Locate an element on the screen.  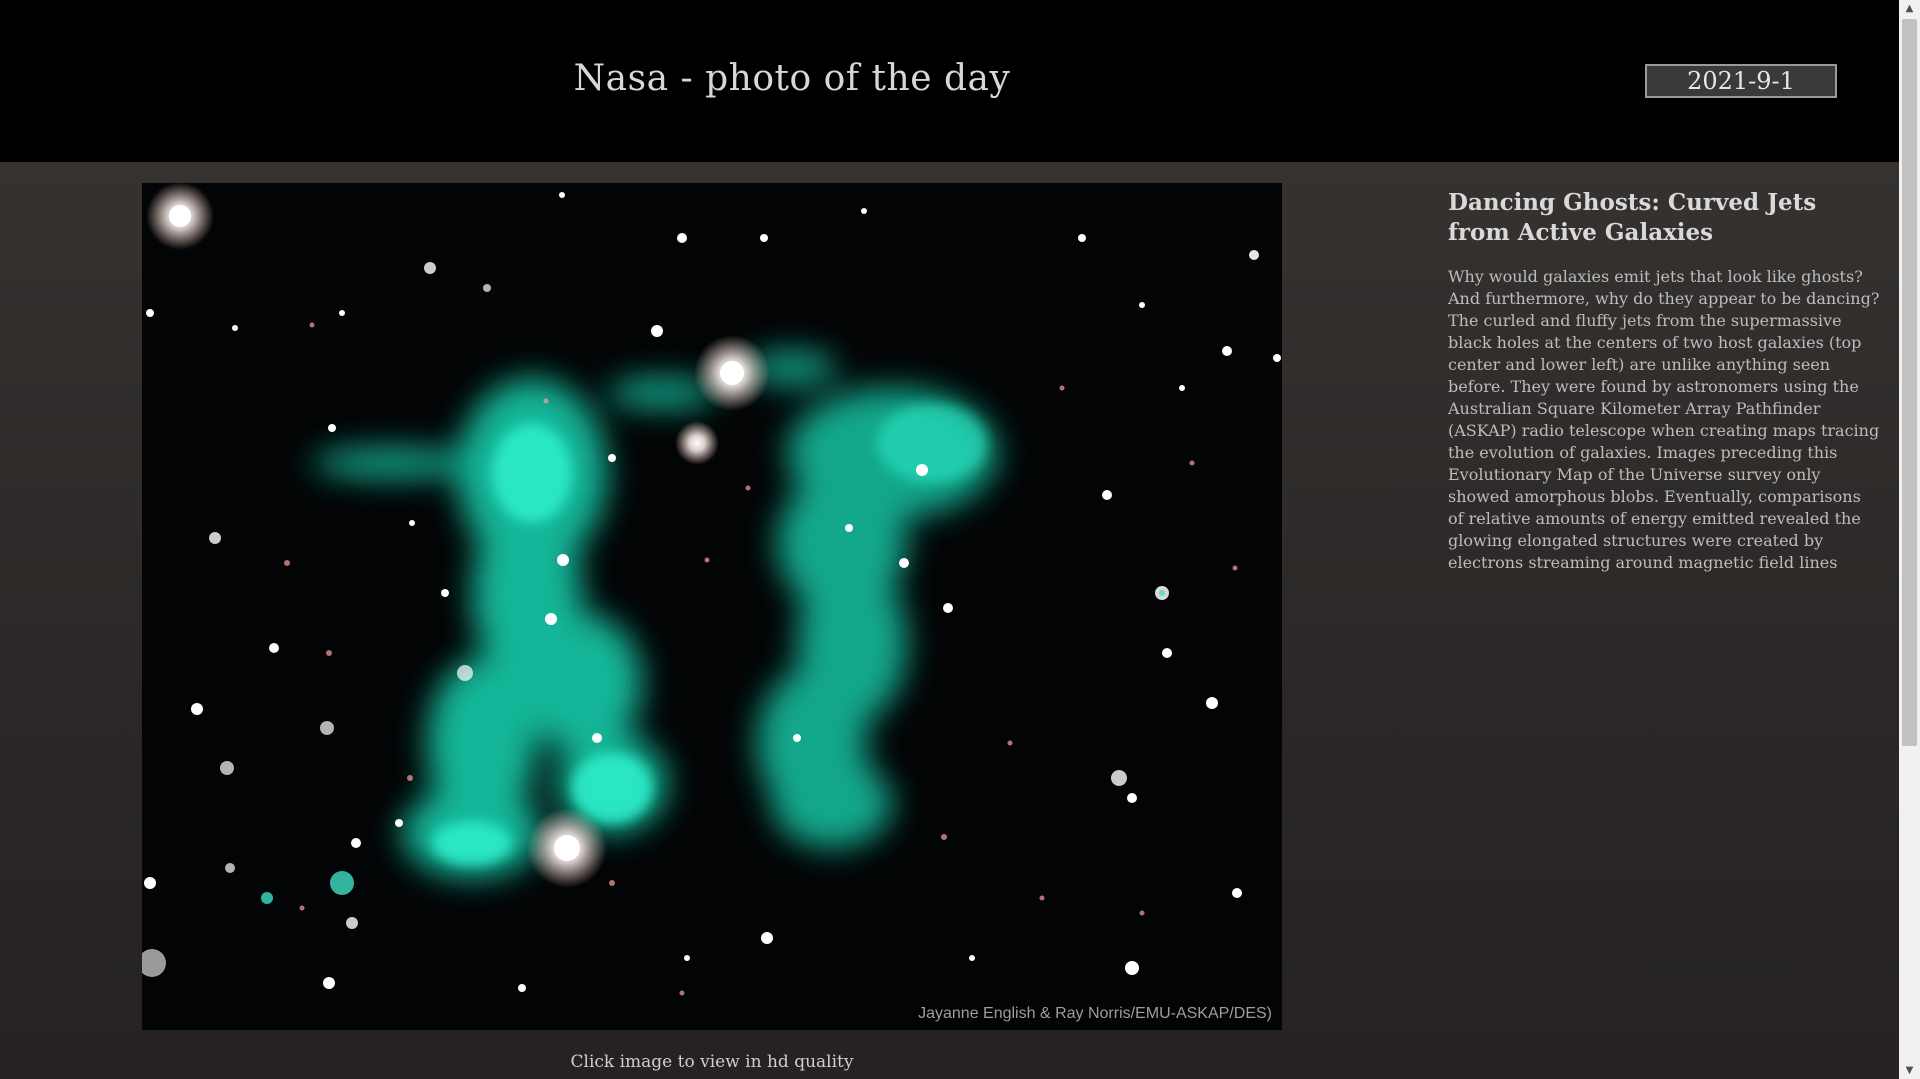
hd-hint-text: Click image to view in hd quality is located at coordinates (712, 1062).